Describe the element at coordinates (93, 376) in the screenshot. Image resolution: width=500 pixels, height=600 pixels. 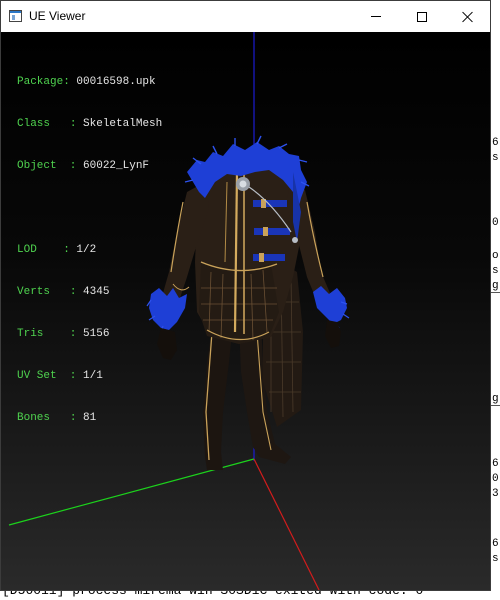
I see `info-value: 1/1` at that location.